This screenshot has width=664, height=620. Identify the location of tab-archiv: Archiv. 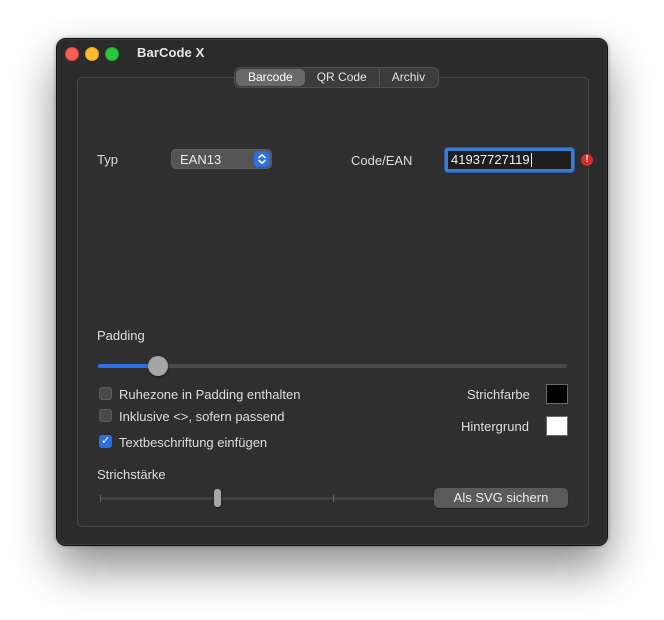
(407, 77).